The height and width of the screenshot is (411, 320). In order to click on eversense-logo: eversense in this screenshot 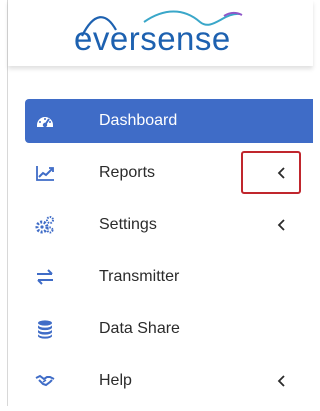, I will do `click(174, 34)`.